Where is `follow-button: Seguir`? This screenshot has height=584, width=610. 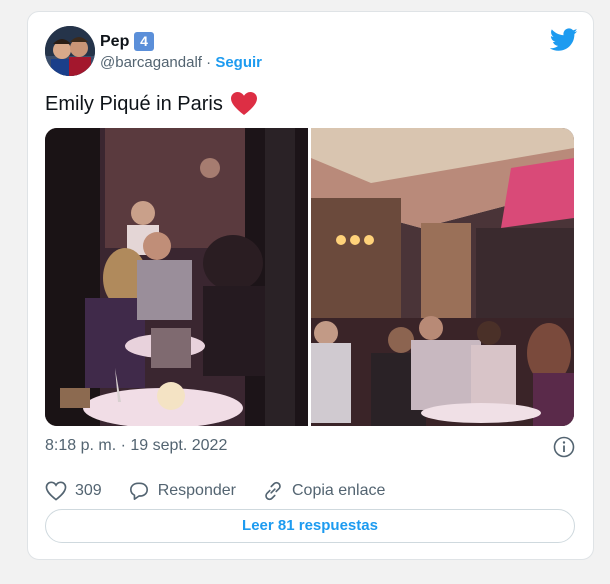 follow-button: Seguir is located at coordinates (238, 62).